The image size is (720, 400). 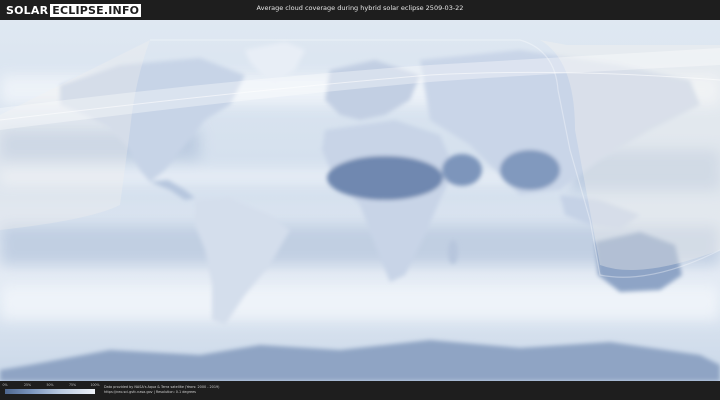 I want to click on south-asia, so click(x=530, y=170).